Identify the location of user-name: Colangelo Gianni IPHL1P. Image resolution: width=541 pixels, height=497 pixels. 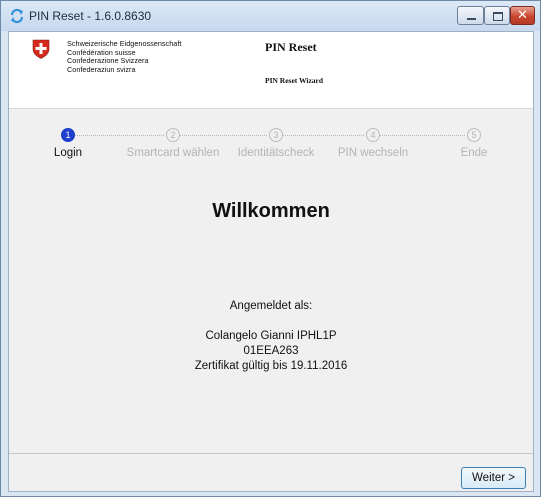
(271, 336).